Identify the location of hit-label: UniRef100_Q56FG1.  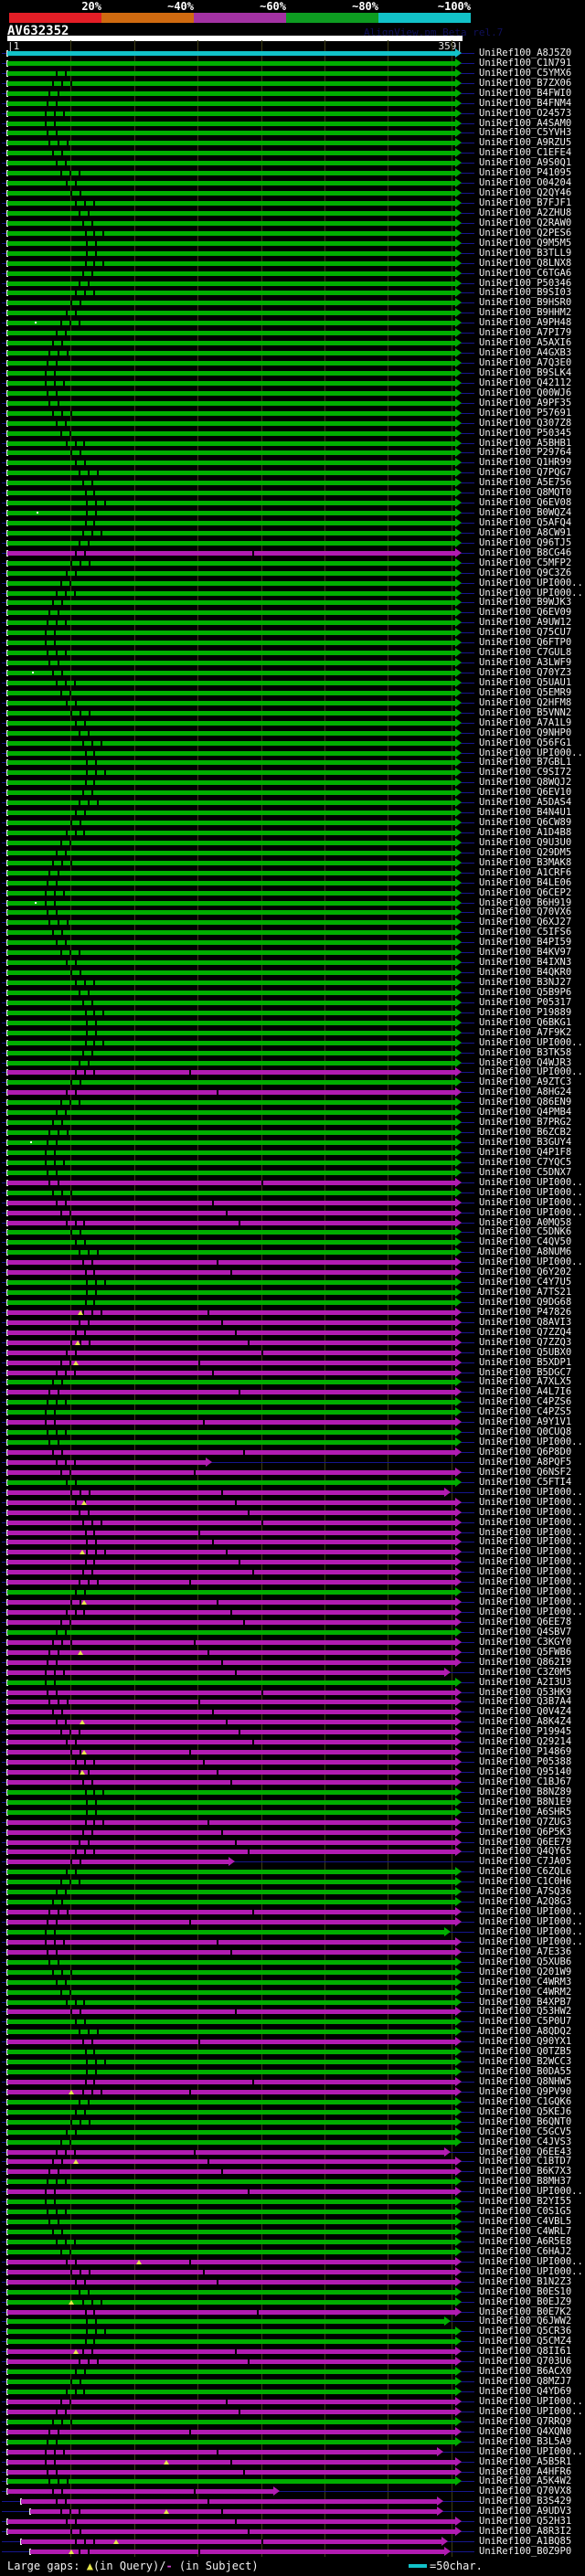
(525, 742).